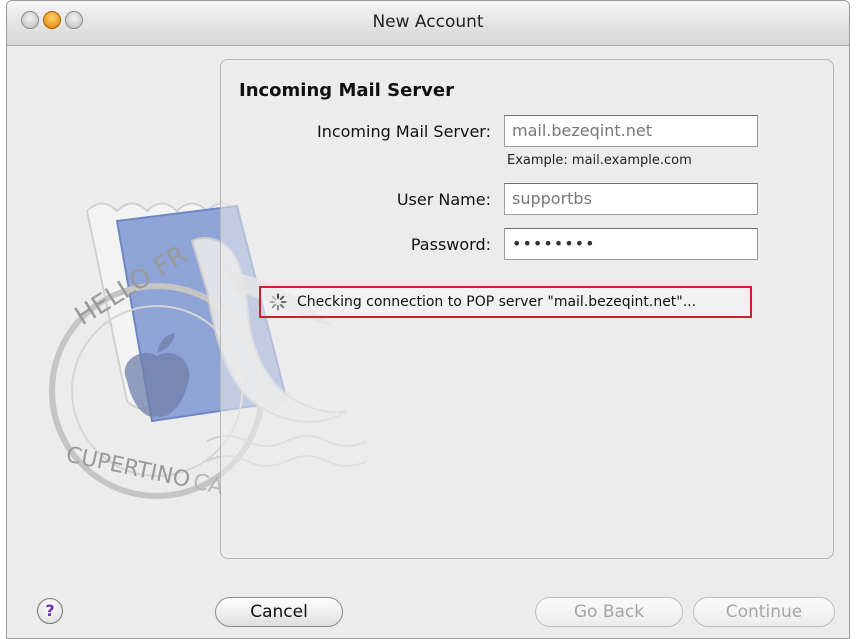 This screenshot has height=639, width=856. Describe the element at coordinates (764, 612) in the screenshot. I see `continue-button: Continue` at that location.